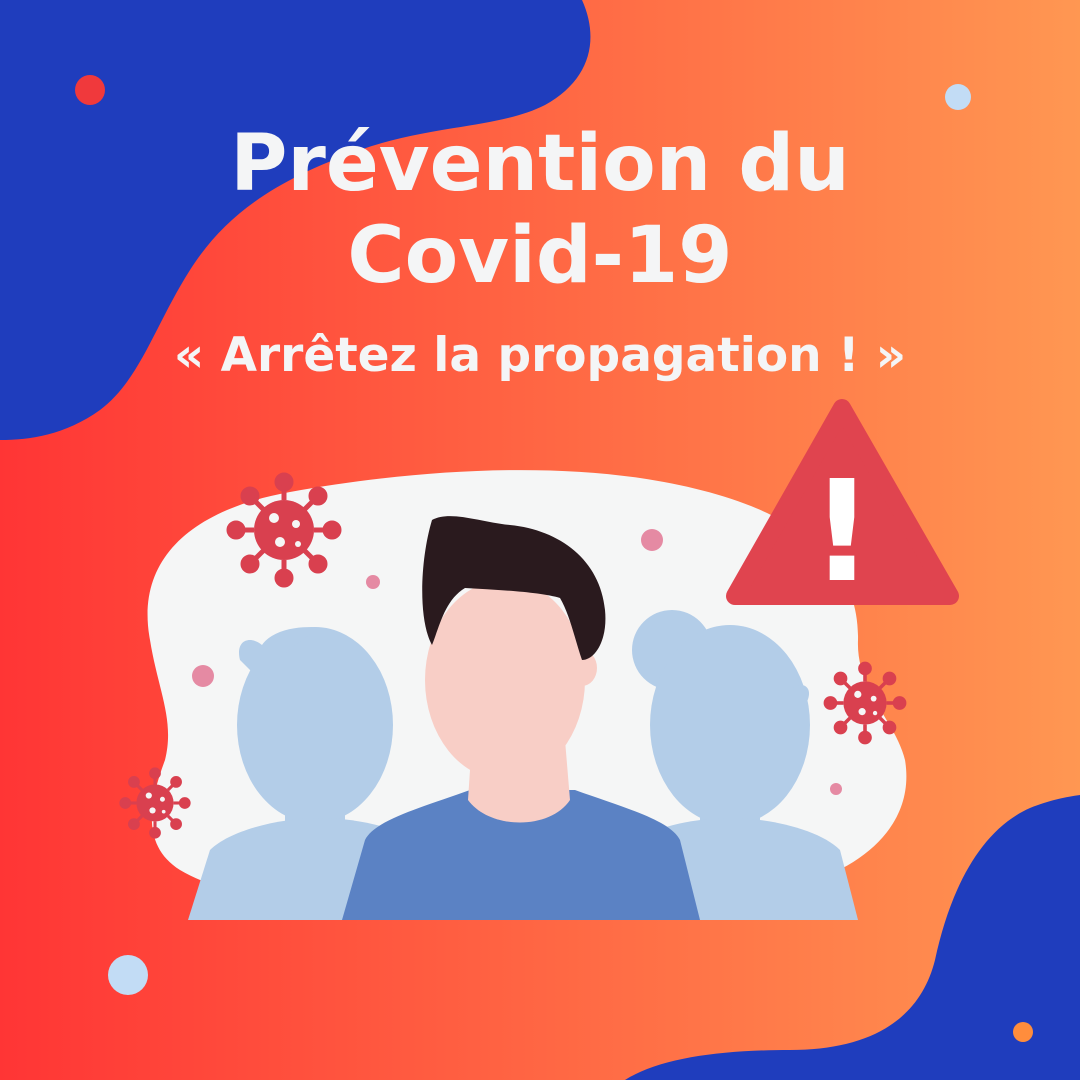 The height and width of the screenshot is (1080, 1080). I want to click on warning-triangle-icon: !, so click(842, 506).